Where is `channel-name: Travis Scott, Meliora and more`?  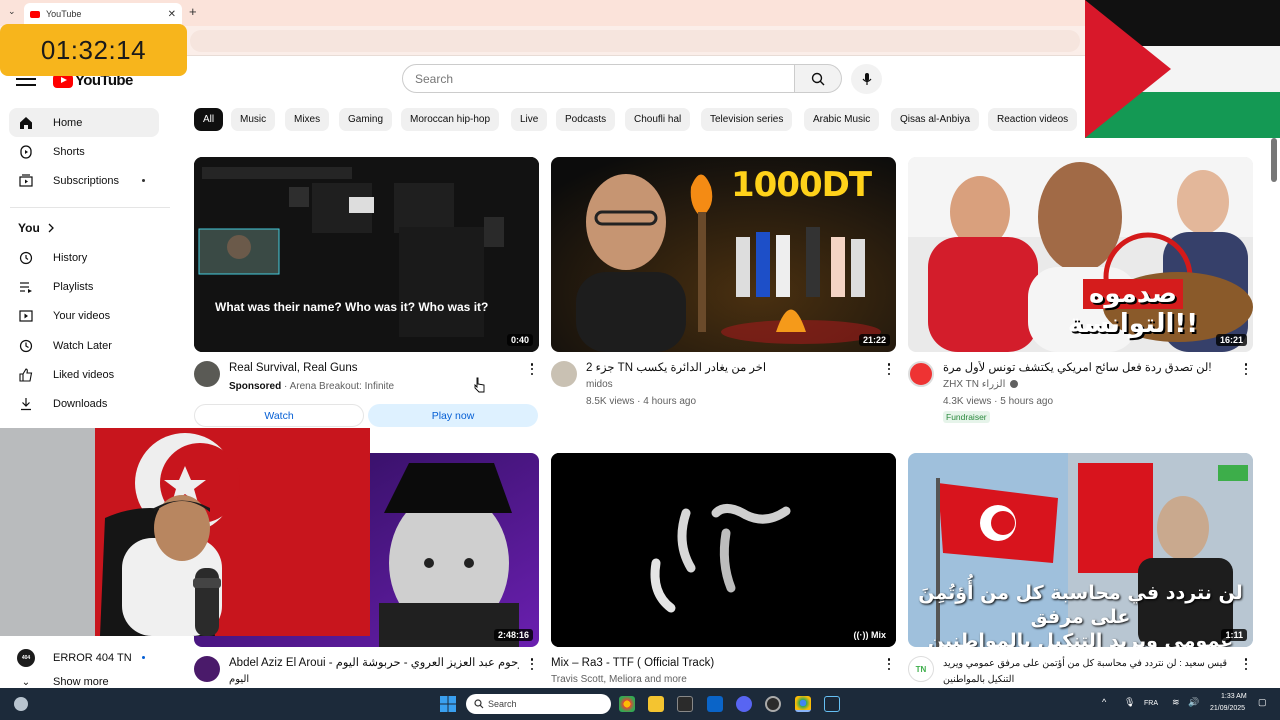
channel-name: Travis Scott, Meliora and more is located at coordinates (619, 679).